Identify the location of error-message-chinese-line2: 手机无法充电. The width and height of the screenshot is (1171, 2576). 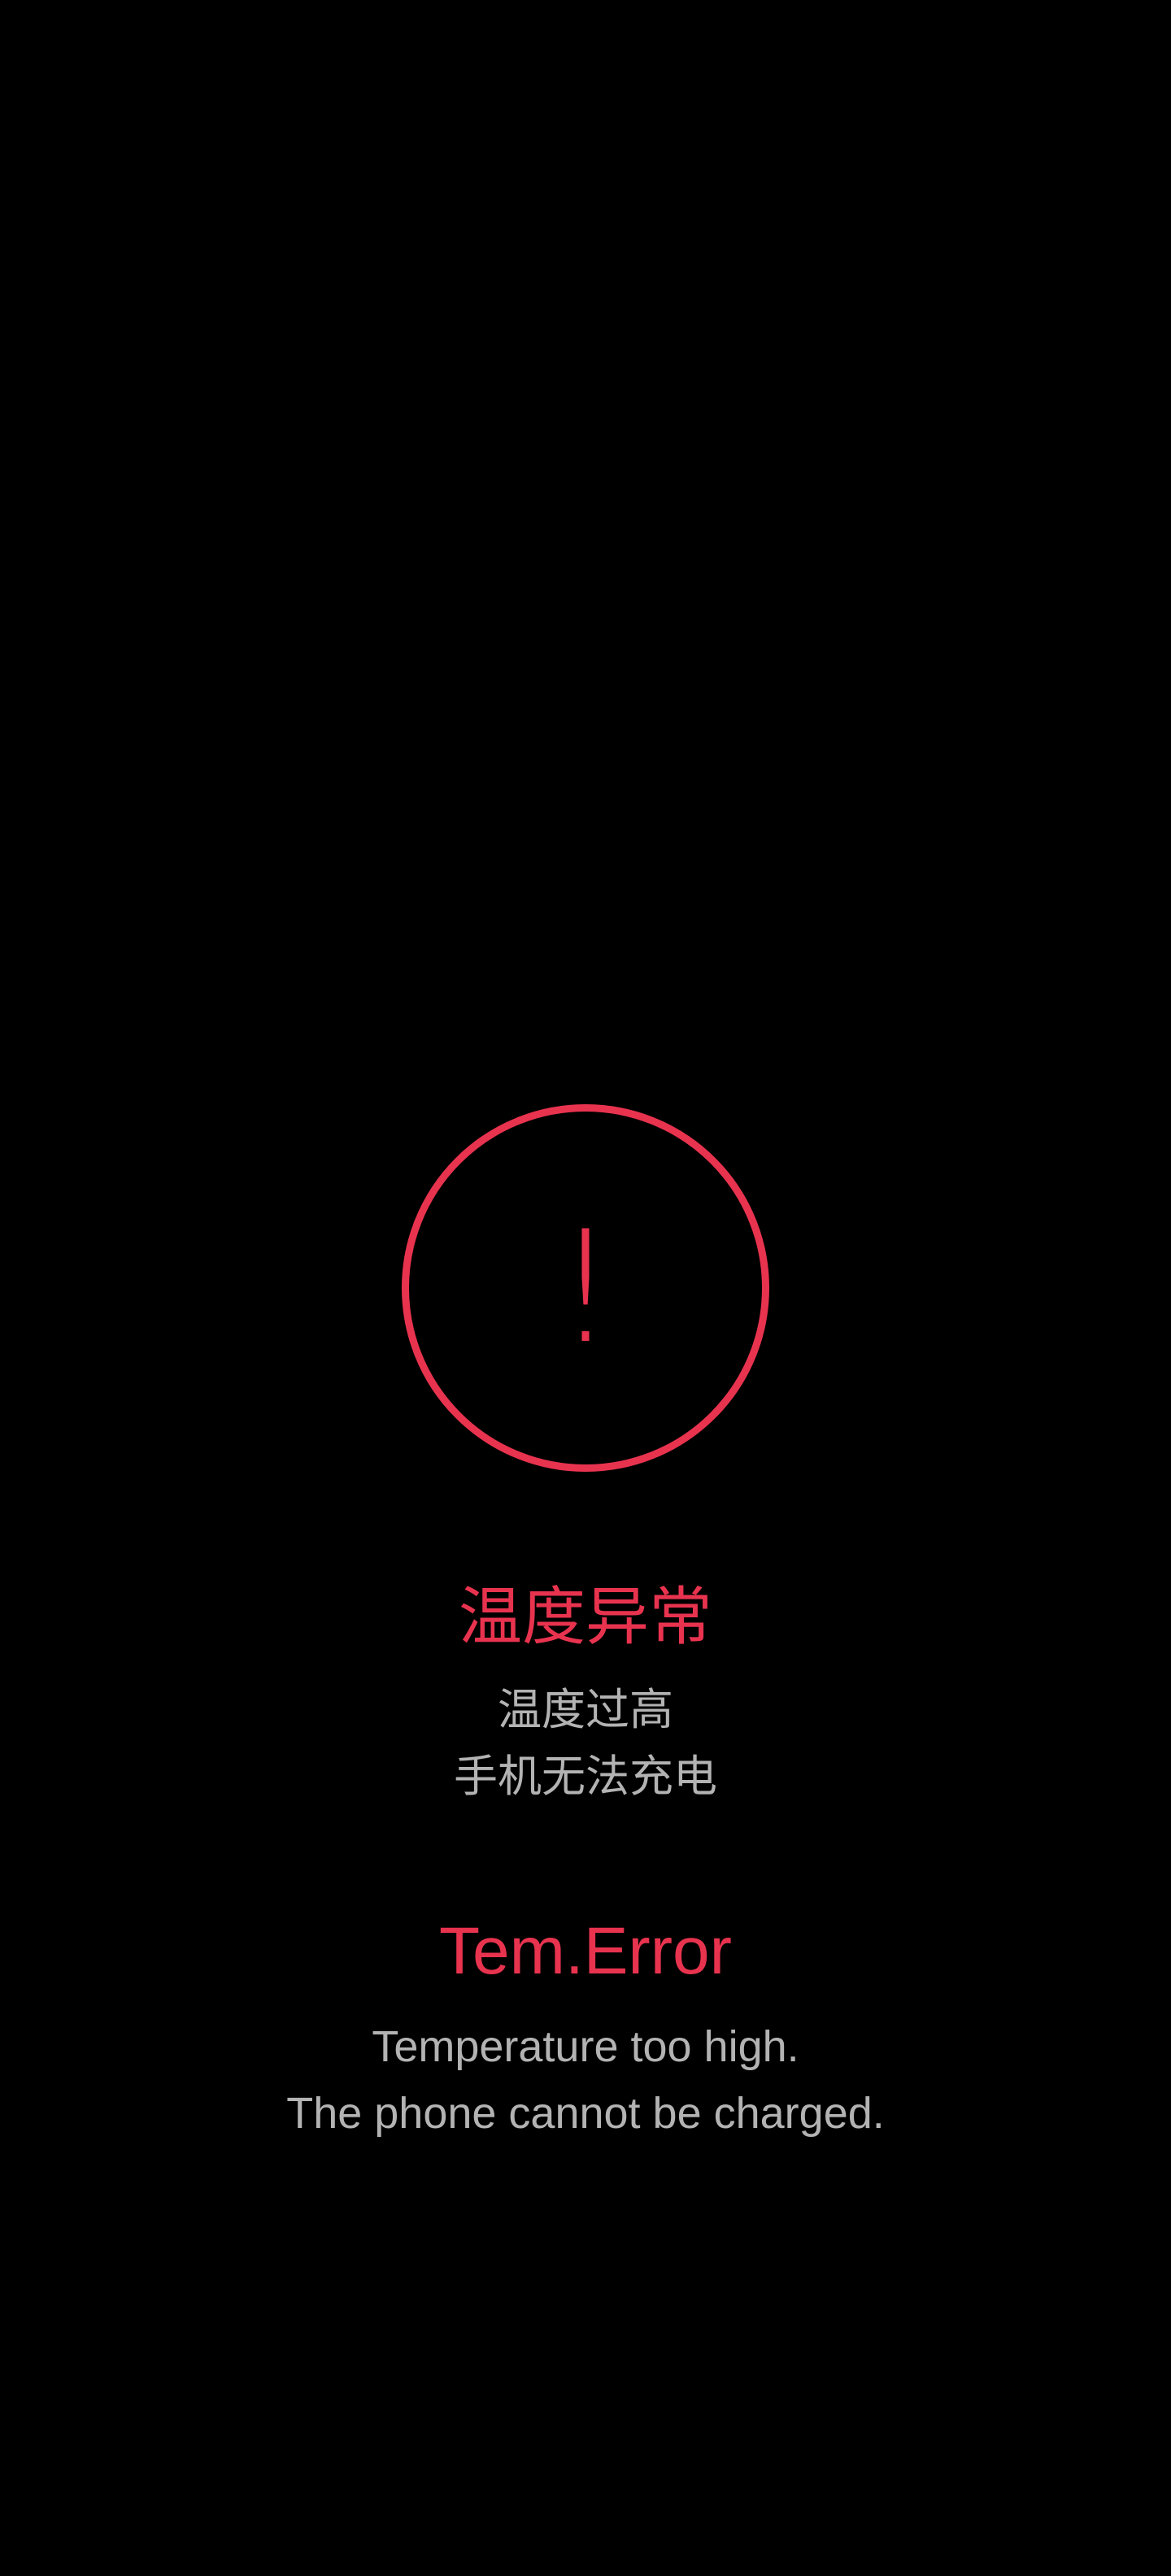
(585, 1777).